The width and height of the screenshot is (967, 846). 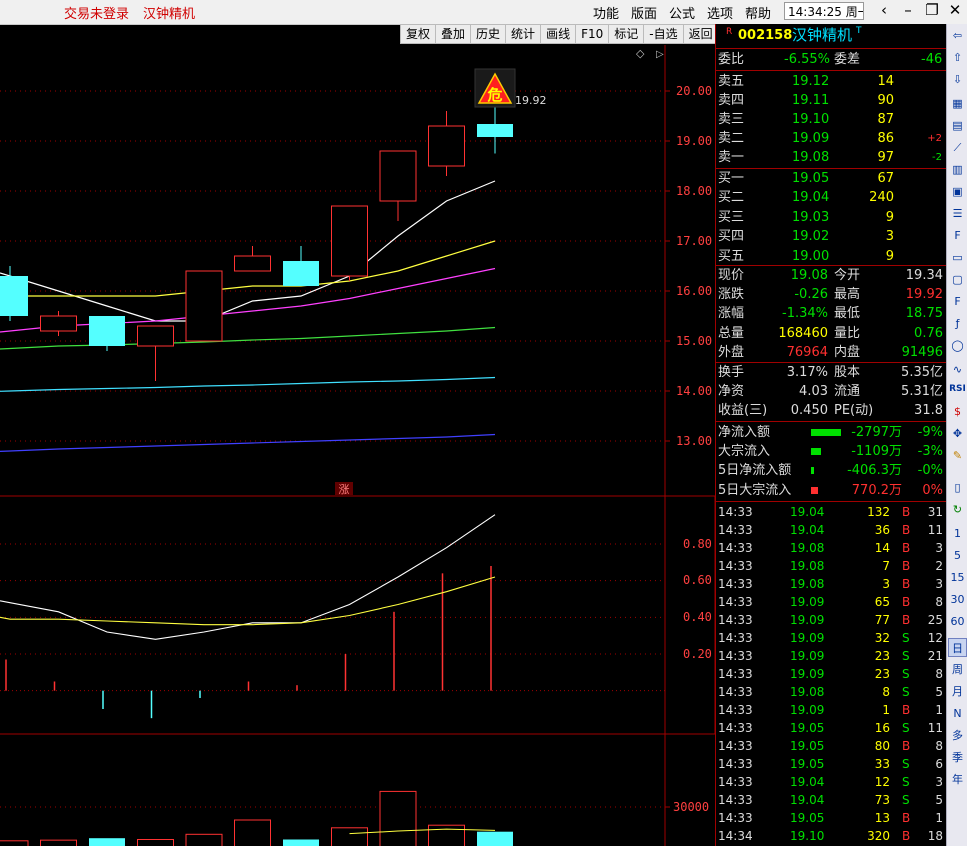 I want to click on back-icon: ‹, so click(x=884, y=10).